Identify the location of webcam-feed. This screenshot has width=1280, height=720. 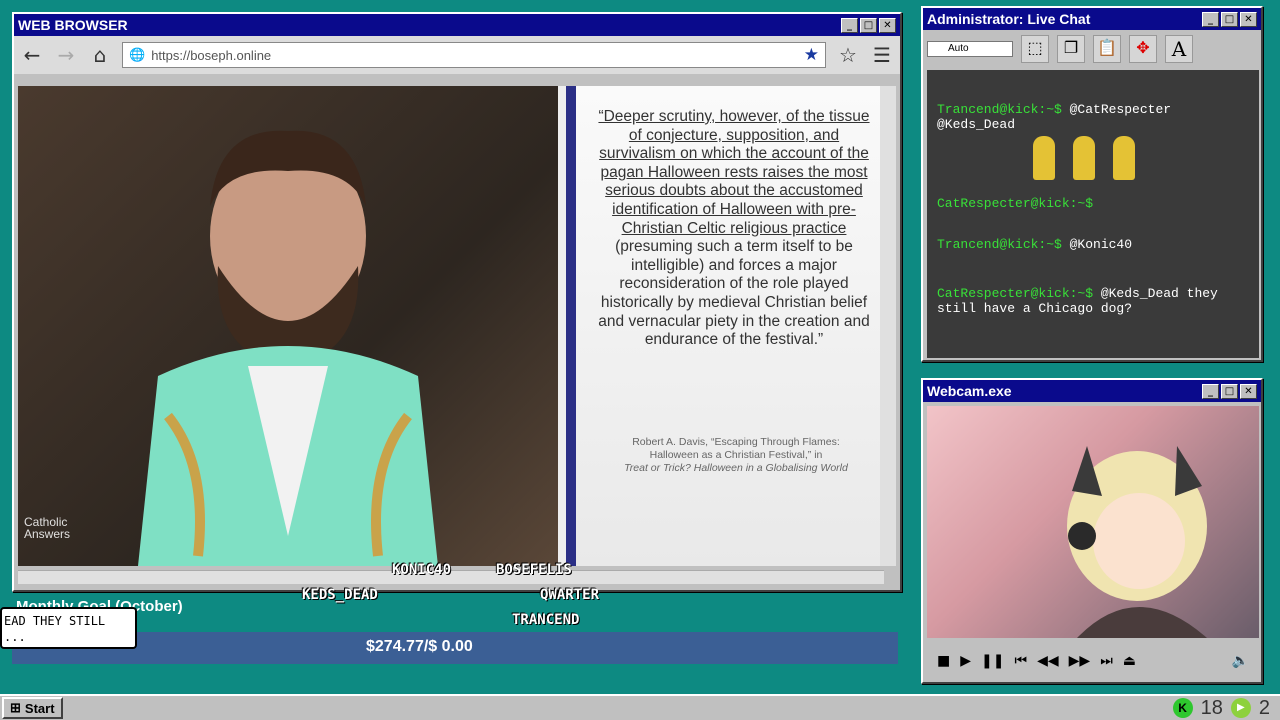
(1093, 522).